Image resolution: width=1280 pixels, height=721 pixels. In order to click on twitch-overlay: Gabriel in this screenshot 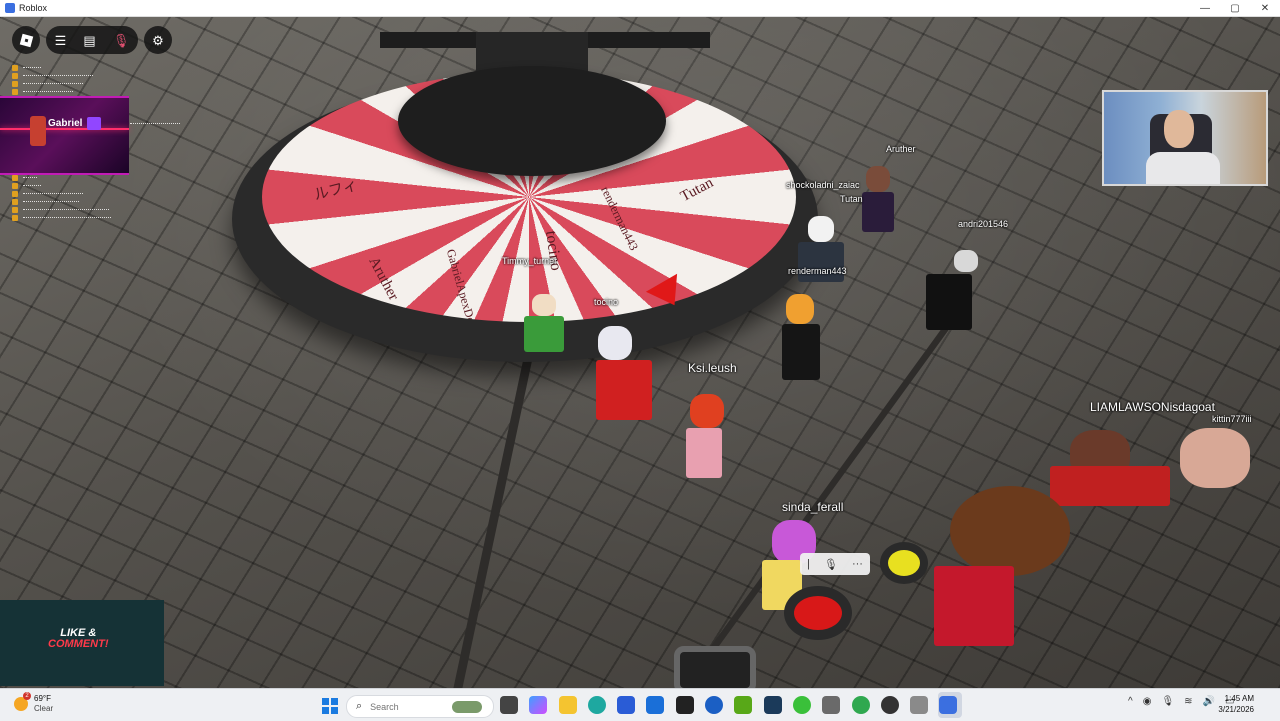, I will do `click(64, 135)`.